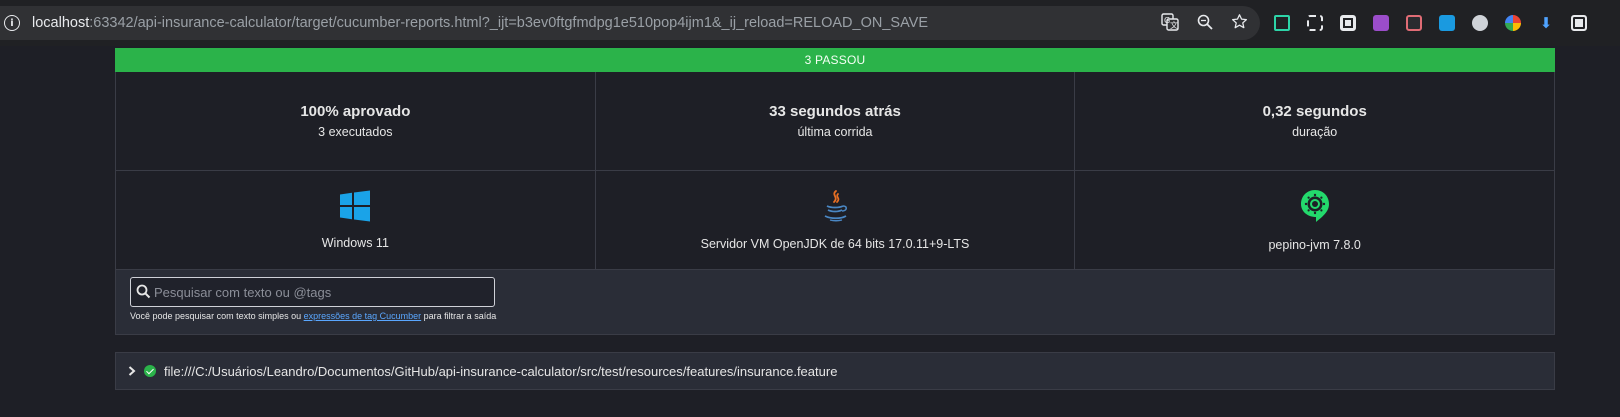 The image size is (1620, 417). I want to click on summary-cell-last-run: 33 segundos atrás última corrida, so click(834, 121).